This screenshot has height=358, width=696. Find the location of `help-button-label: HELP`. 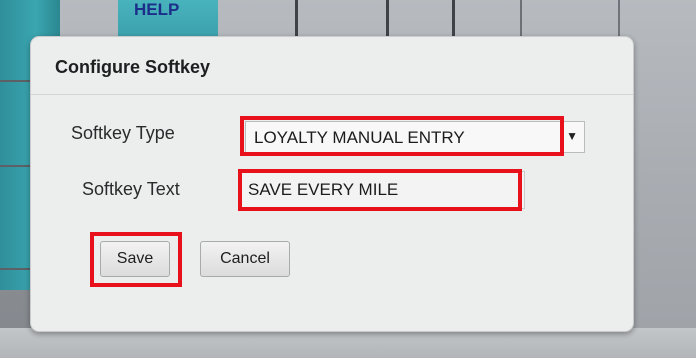

help-button-label: HELP is located at coordinates (157, 9).